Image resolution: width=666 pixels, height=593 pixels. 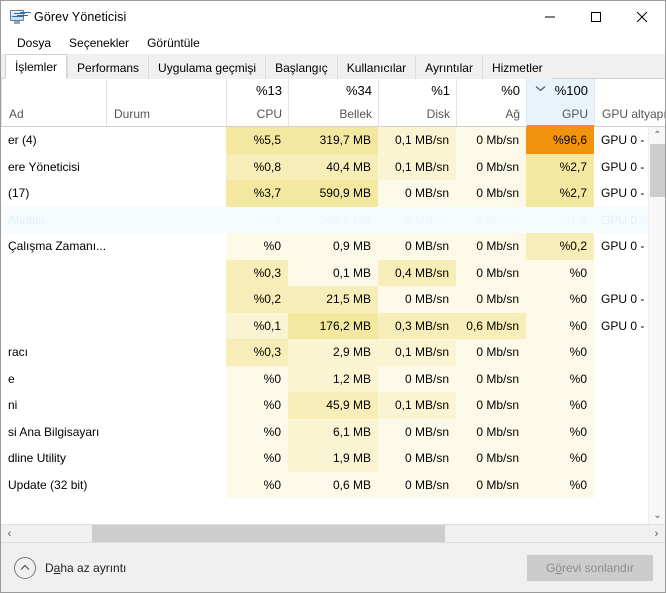 I want to click on table-row: racı %0,3 2,9 MB 0,1 MB/sn 0 Mb/sn %0, so click(x=333, y=352).